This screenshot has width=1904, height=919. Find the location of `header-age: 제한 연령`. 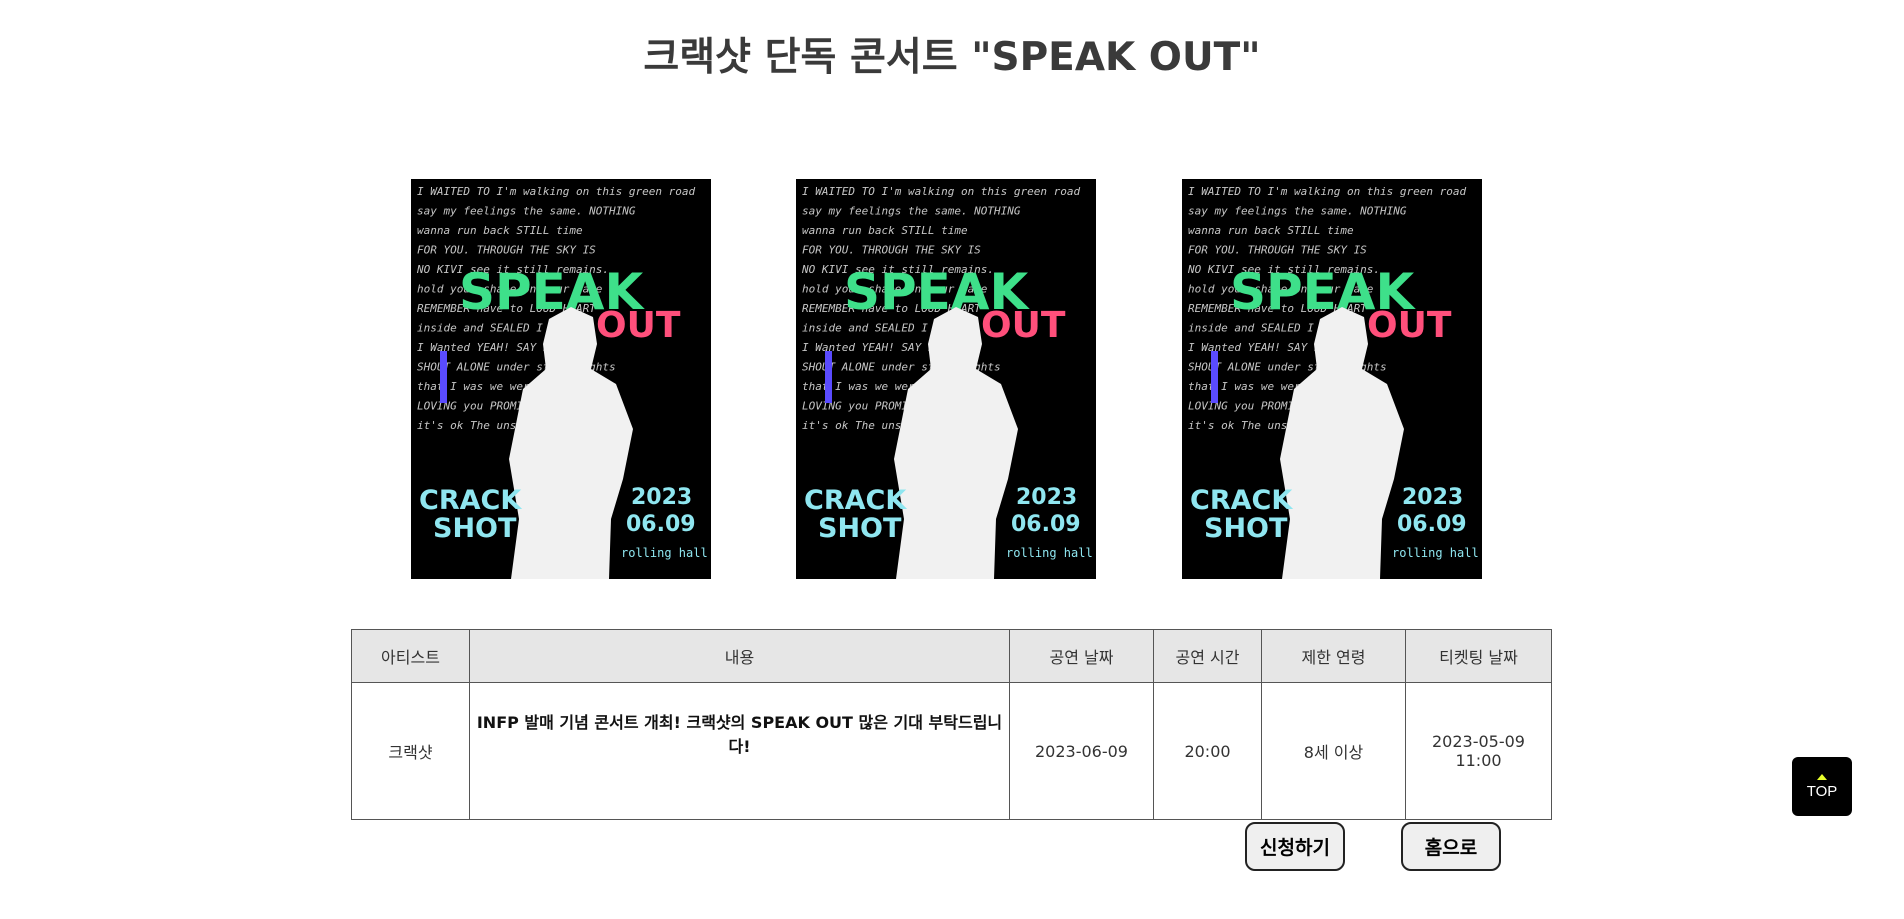

header-age: 제한 연령 is located at coordinates (1333, 656).